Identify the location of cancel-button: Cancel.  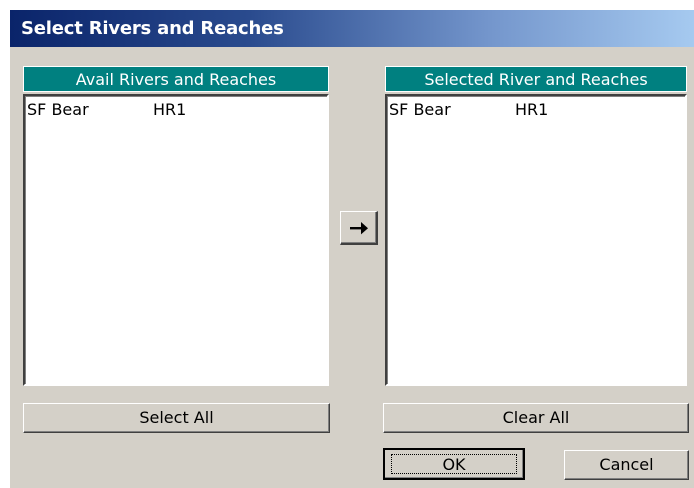
(626, 465).